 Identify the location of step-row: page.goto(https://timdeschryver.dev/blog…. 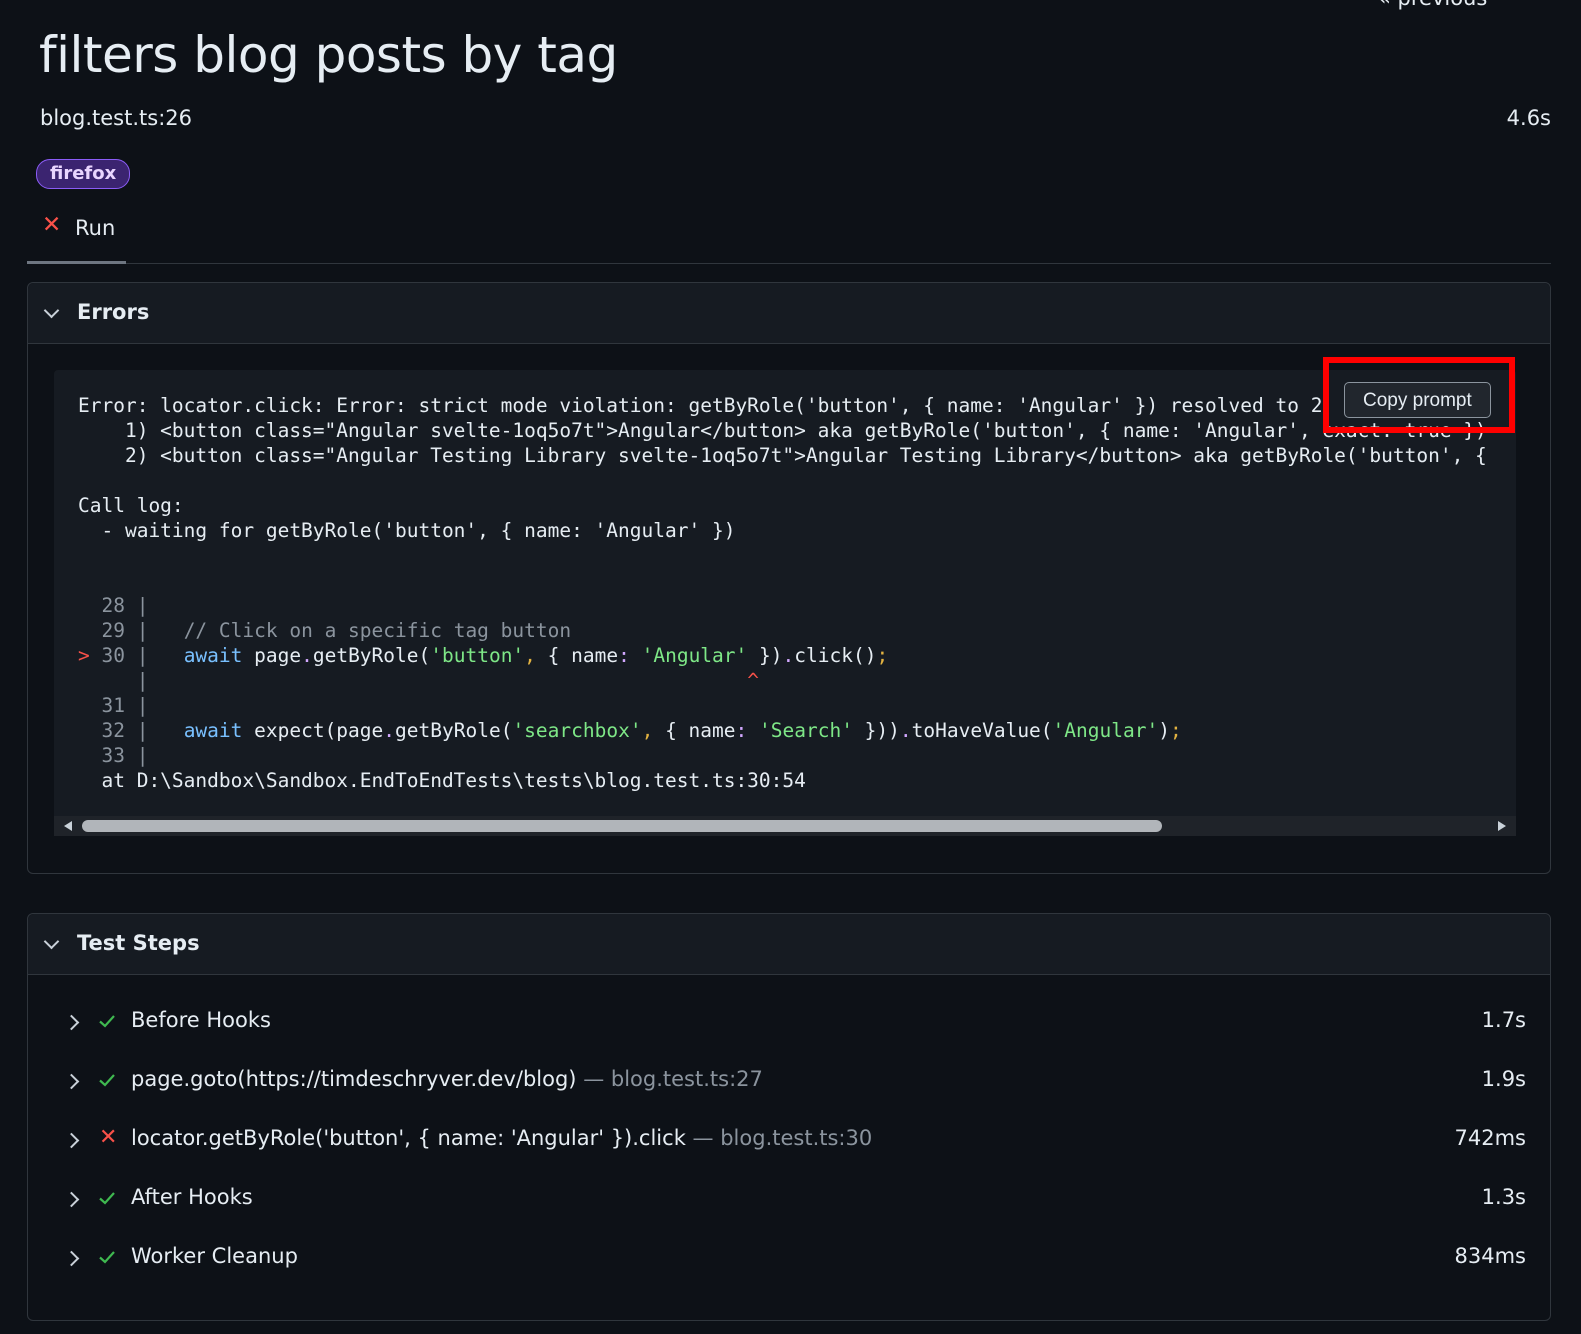
(789, 1084).